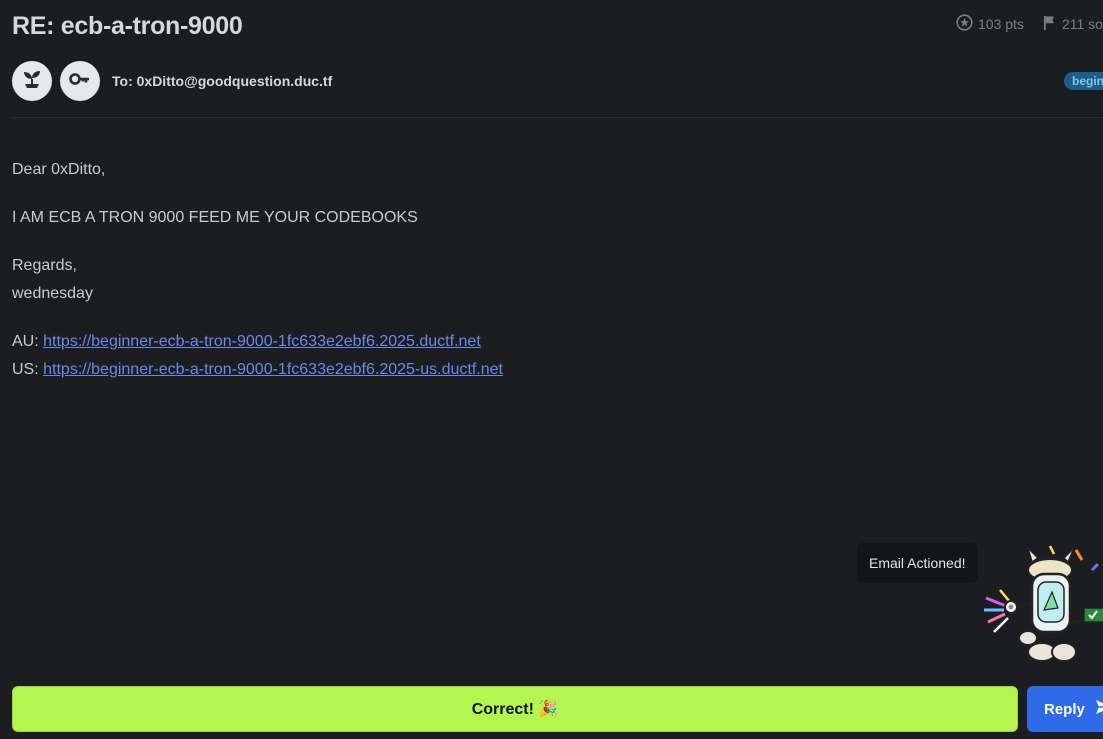 The width and height of the screenshot is (1103, 739). I want to click on points-indicator: 103 pts, so click(990, 24).